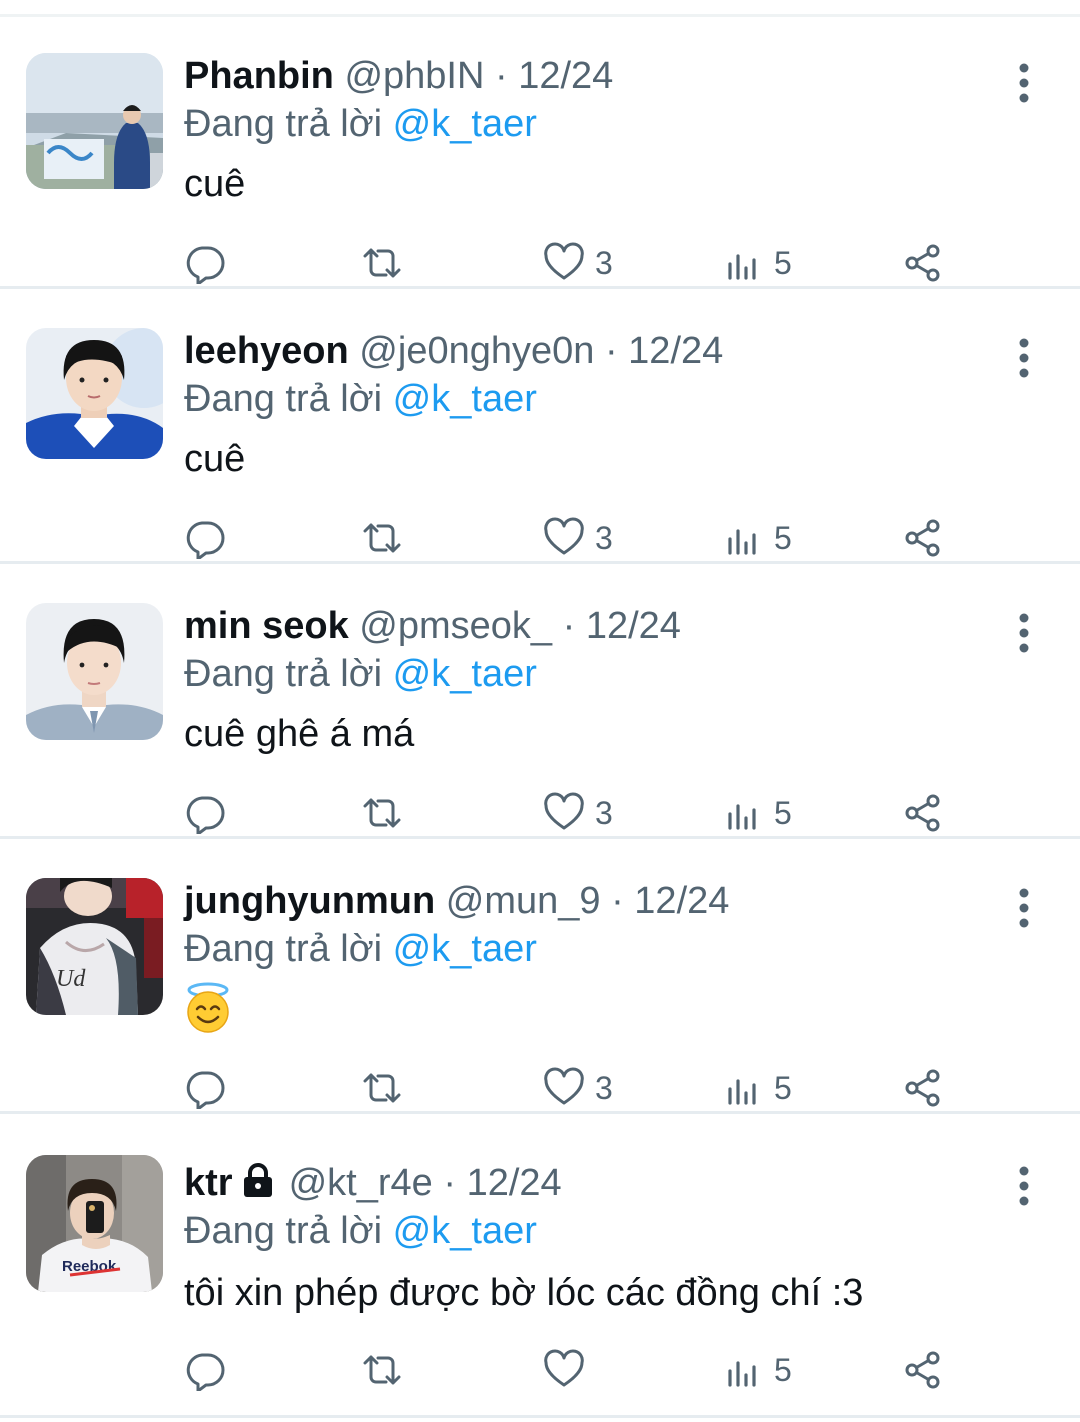 This screenshot has height=1422, width=1080. I want to click on like-button, so click(569, 1370).